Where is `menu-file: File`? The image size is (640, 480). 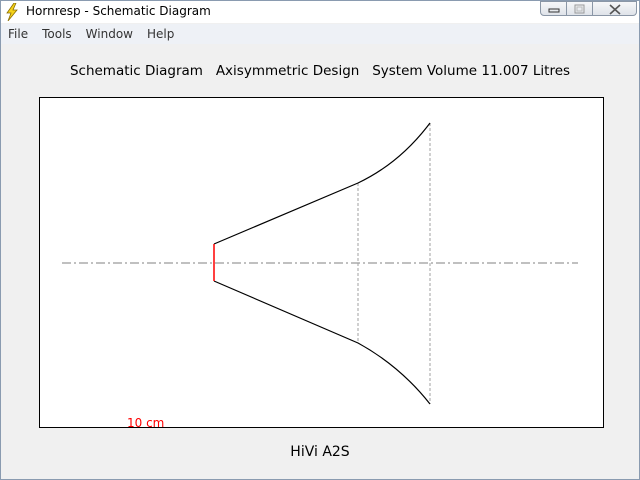
menu-file: File is located at coordinates (18, 34).